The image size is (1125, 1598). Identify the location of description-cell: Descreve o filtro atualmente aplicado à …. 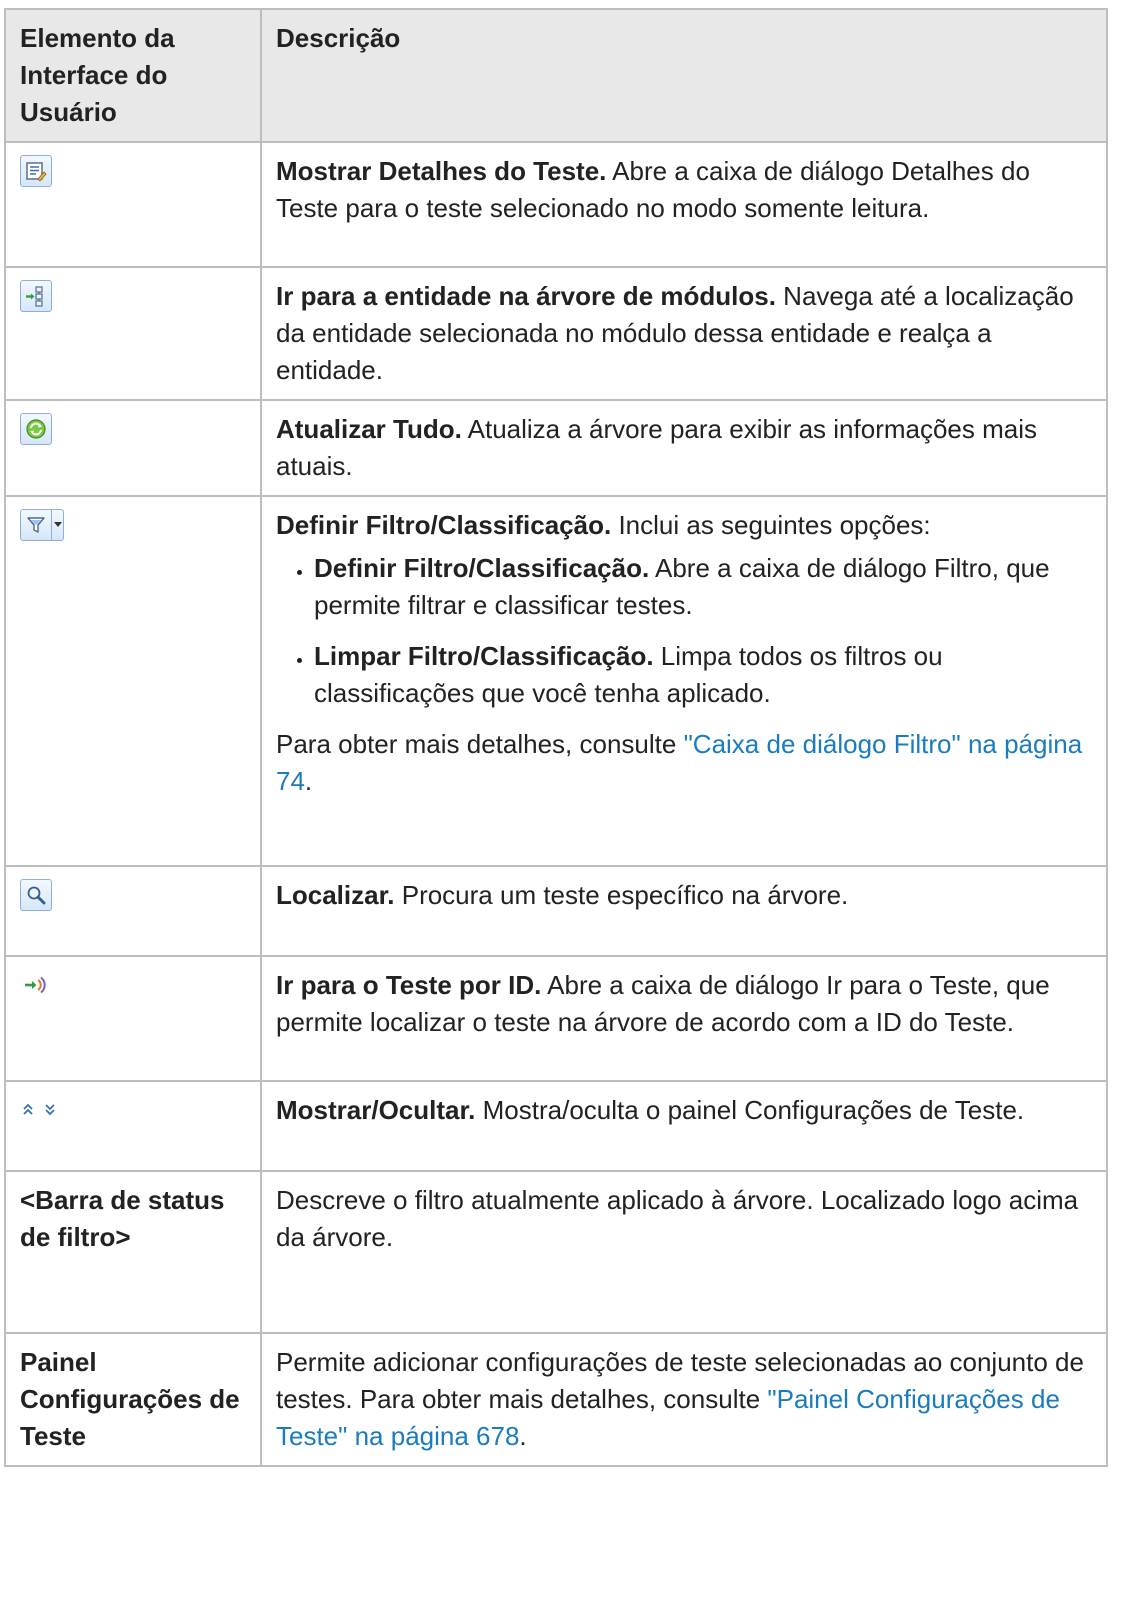
(684, 1252).